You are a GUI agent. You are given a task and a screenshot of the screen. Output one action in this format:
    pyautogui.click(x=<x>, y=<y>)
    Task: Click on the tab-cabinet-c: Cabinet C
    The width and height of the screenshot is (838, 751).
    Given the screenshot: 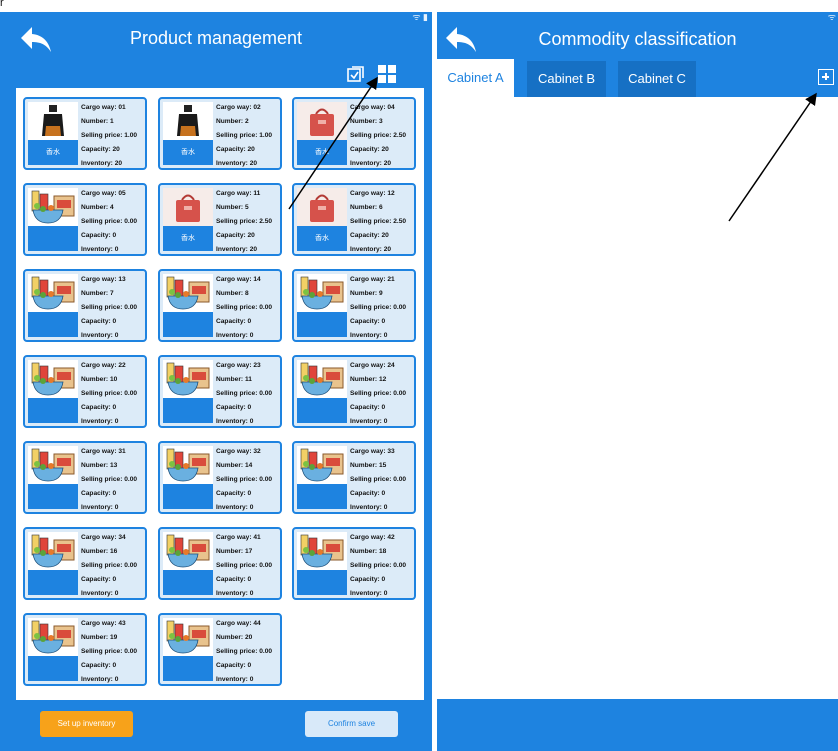 What is the action you would take?
    pyautogui.click(x=657, y=79)
    